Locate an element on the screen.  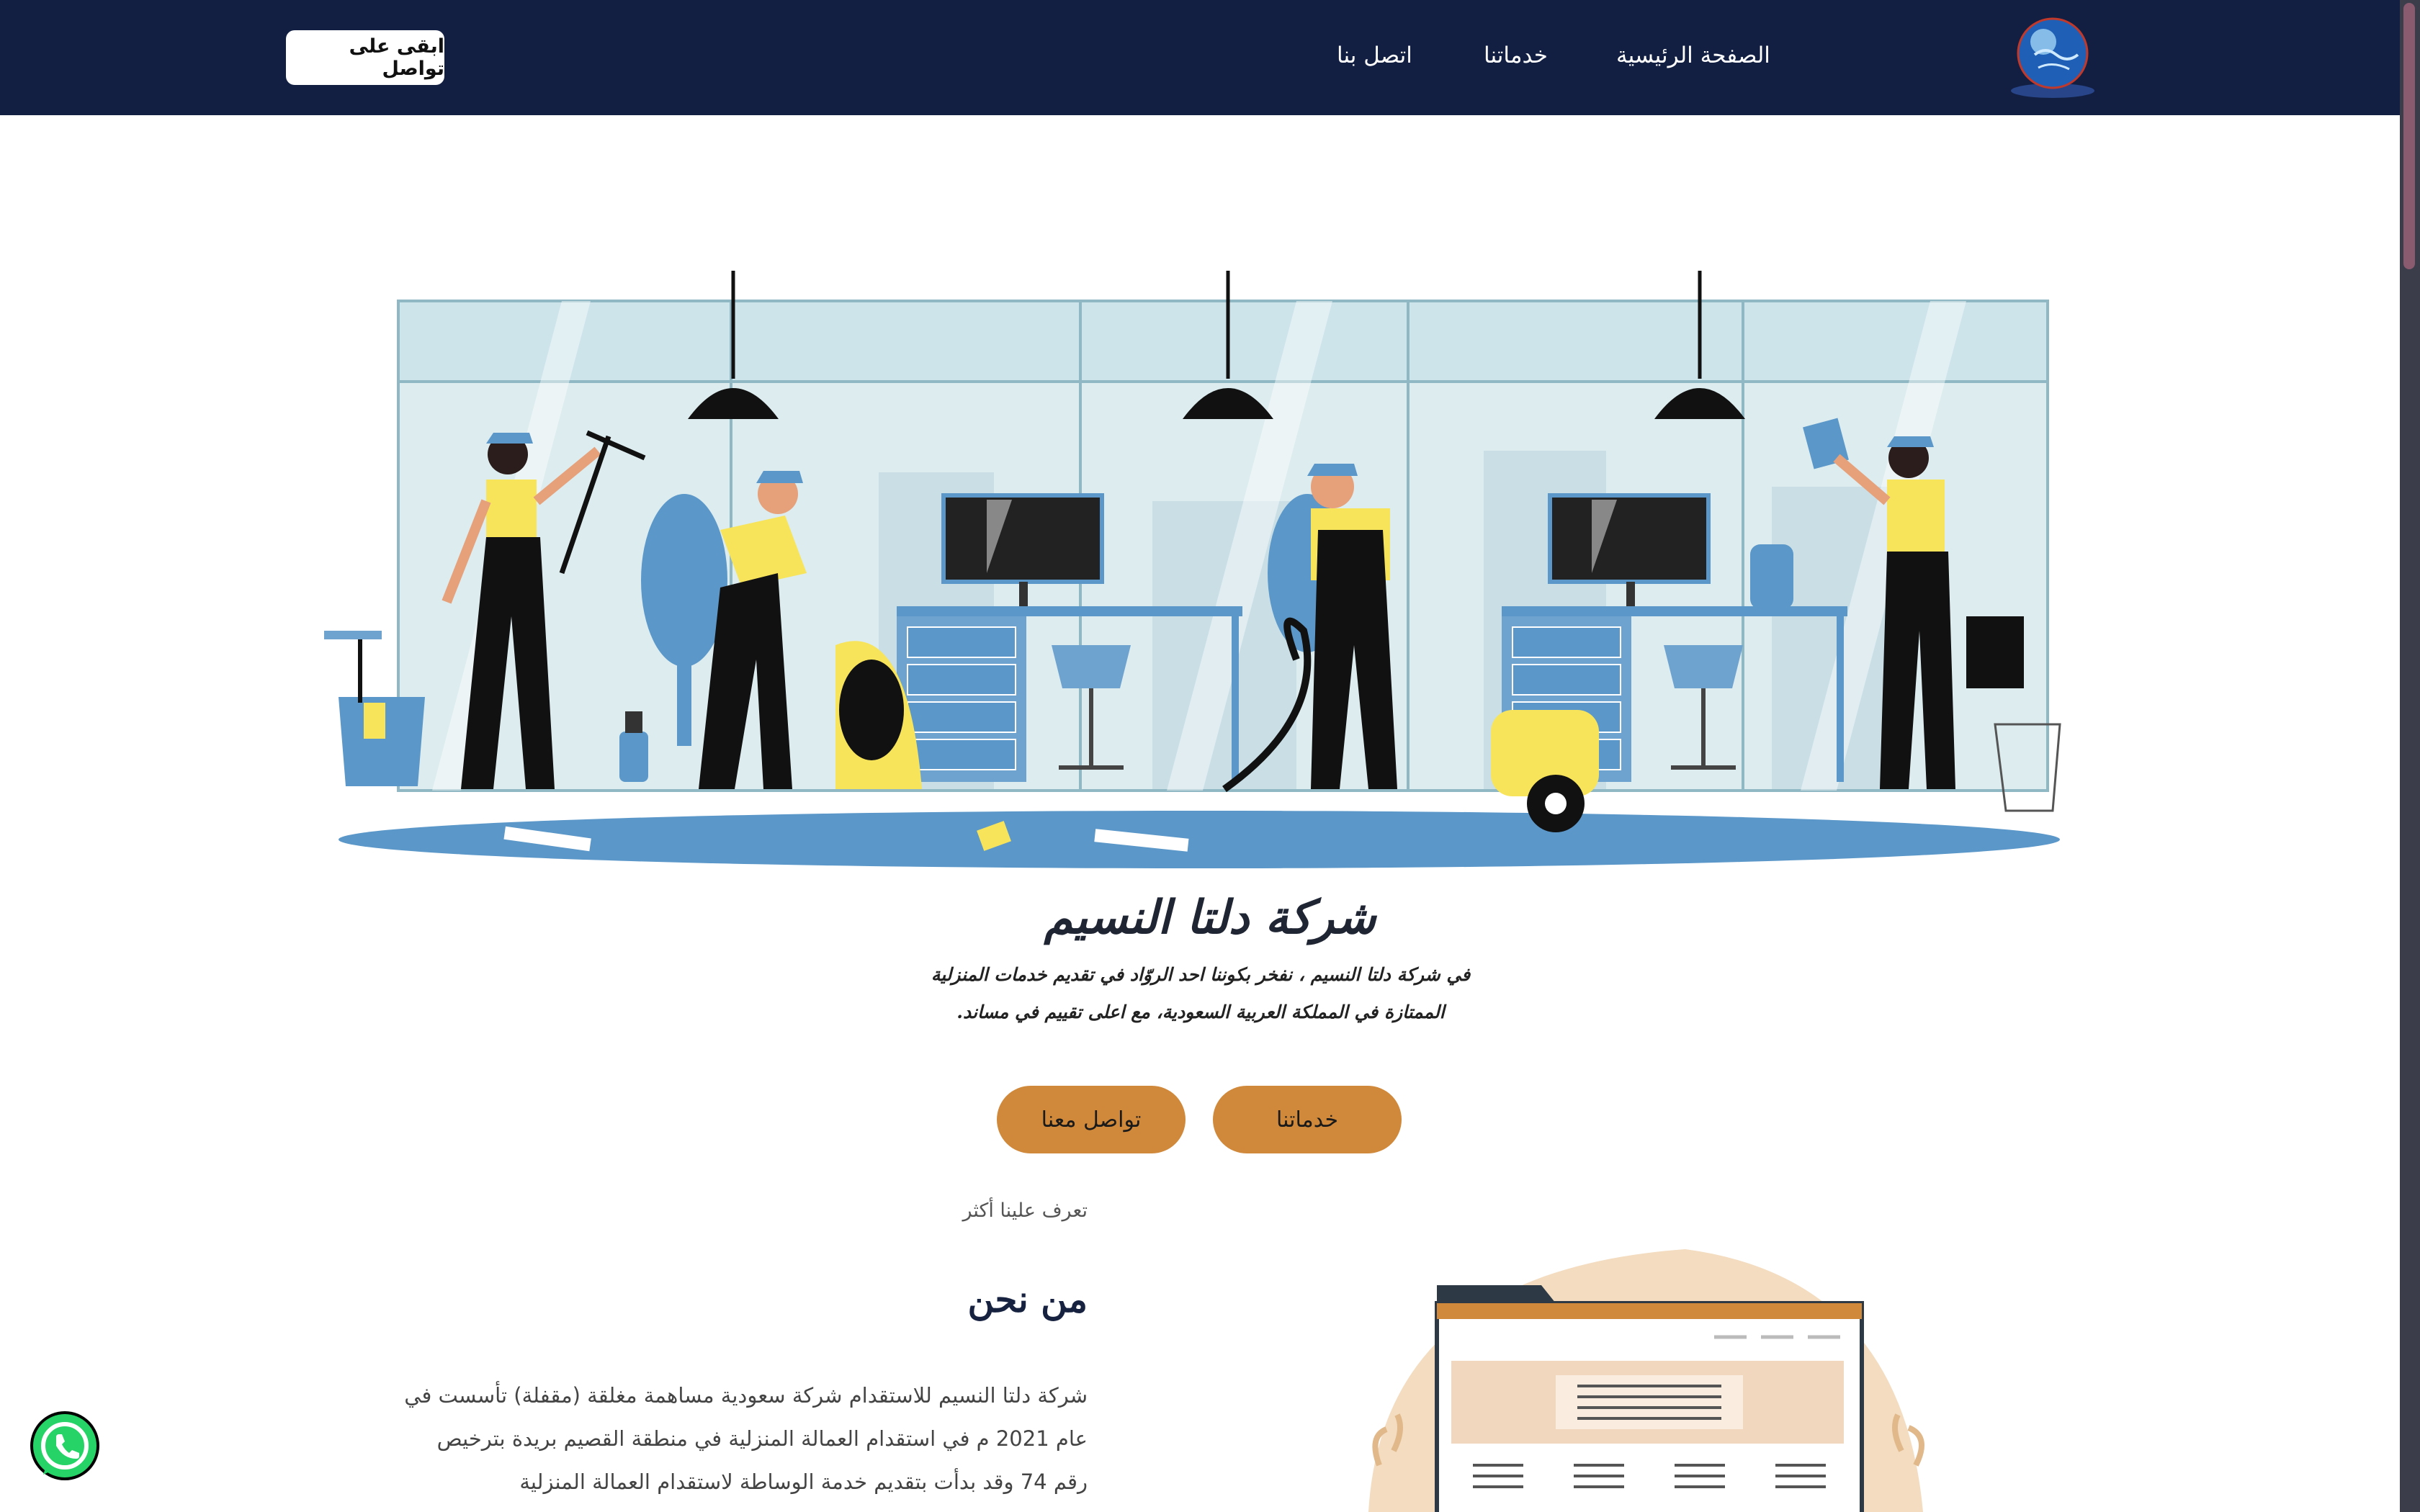
globe-logo-icon is located at coordinates (2052, 57).